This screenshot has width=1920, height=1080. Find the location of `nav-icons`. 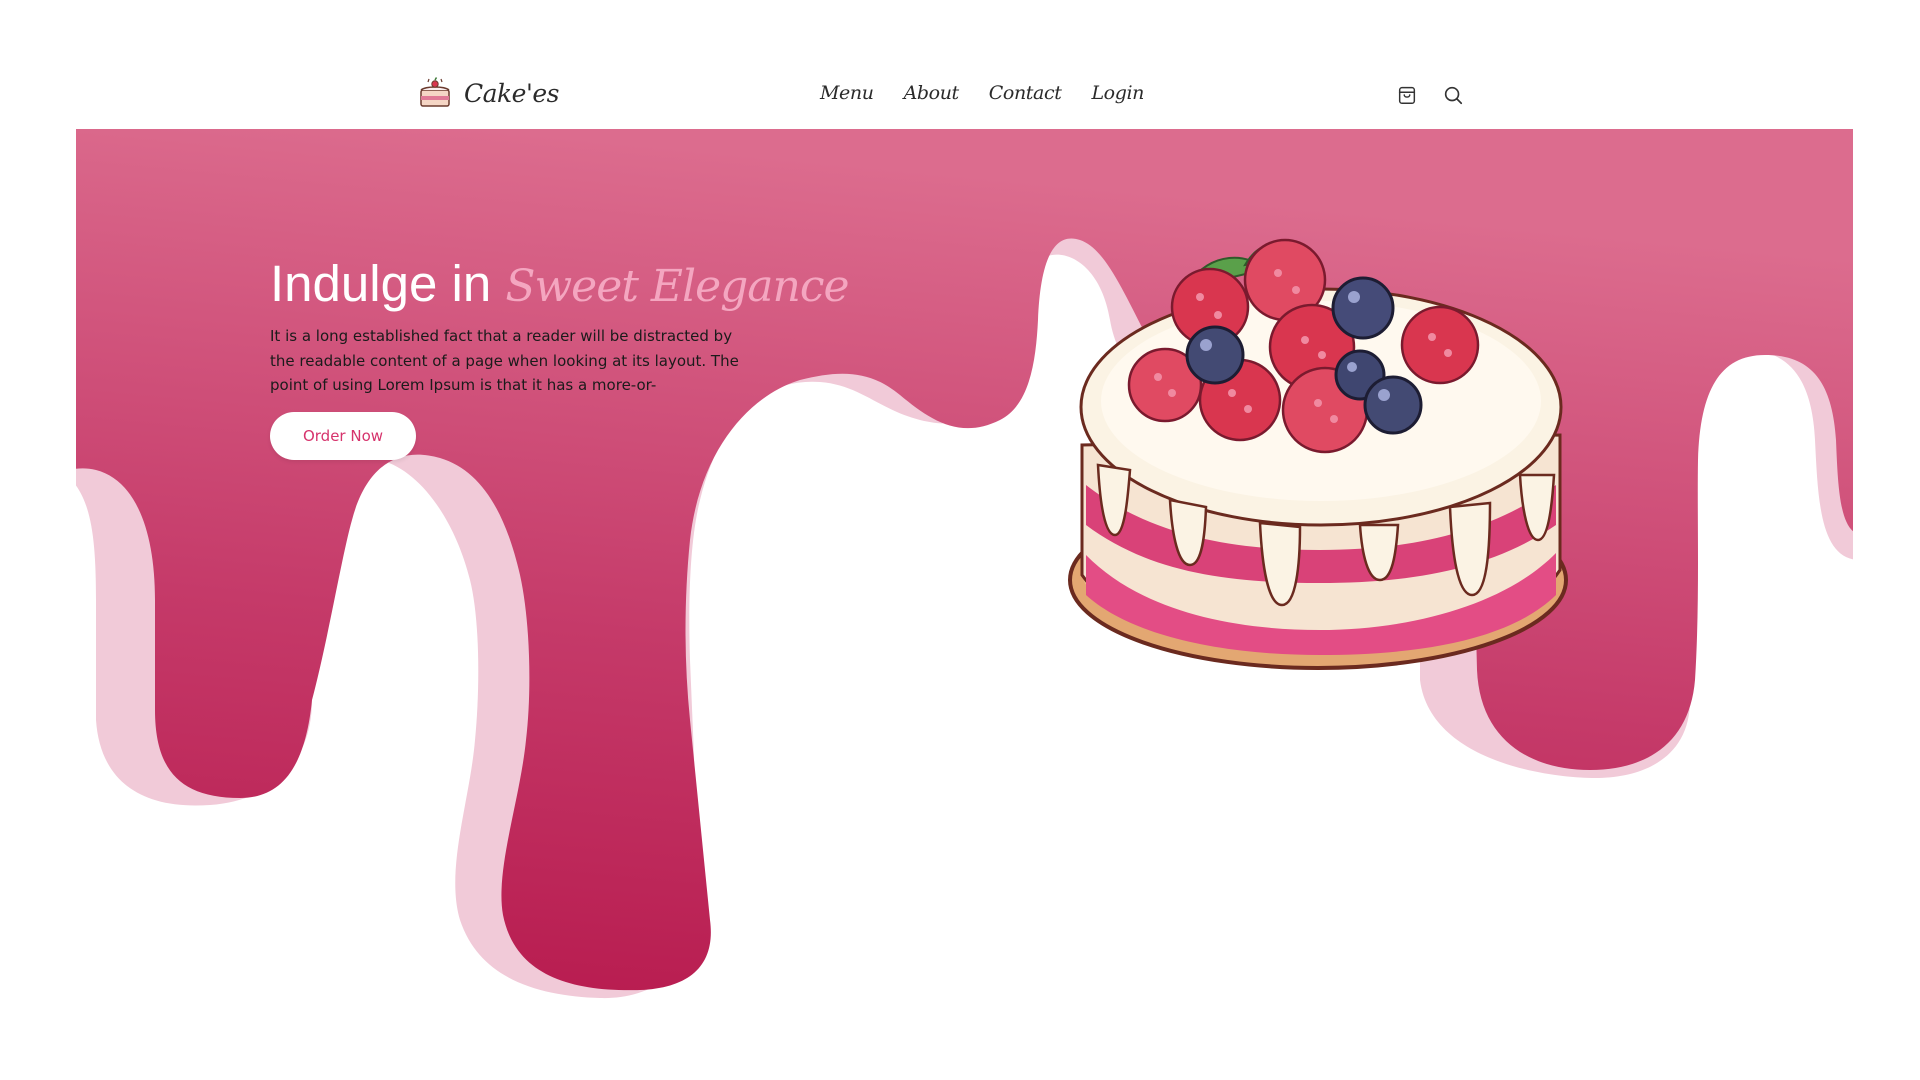

nav-icons is located at coordinates (1430, 95).